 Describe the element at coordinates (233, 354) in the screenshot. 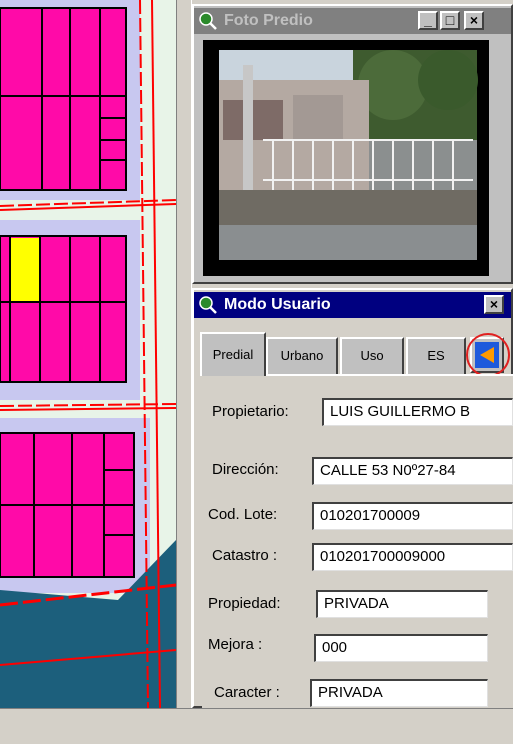

I see `tab-predial: Predial` at that location.